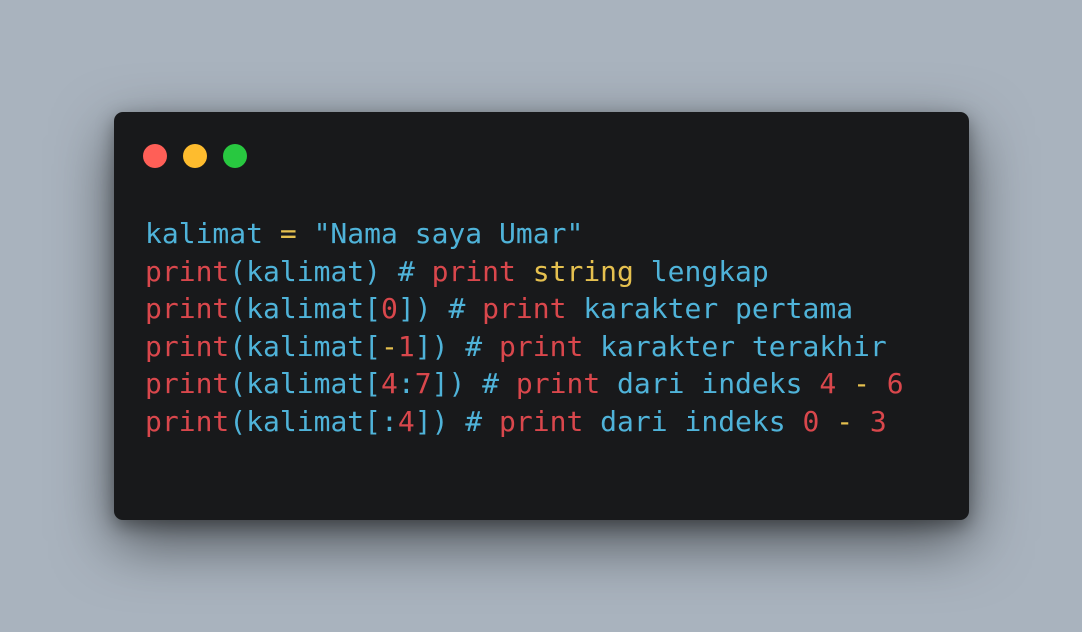 The height and width of the screenshot is (632, 1082). Describe the element at coordinates (406, 383) in the screenshot. I see `code-token: :` at that location.